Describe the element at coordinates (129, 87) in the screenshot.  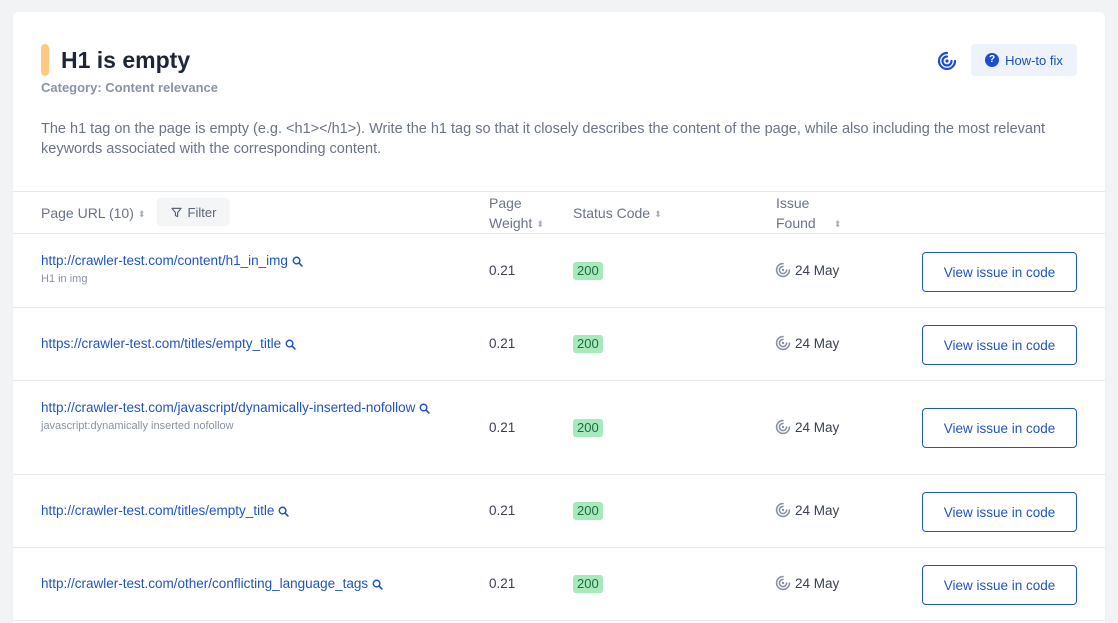
I see `issue-category: Category: Content relevance` at that location.